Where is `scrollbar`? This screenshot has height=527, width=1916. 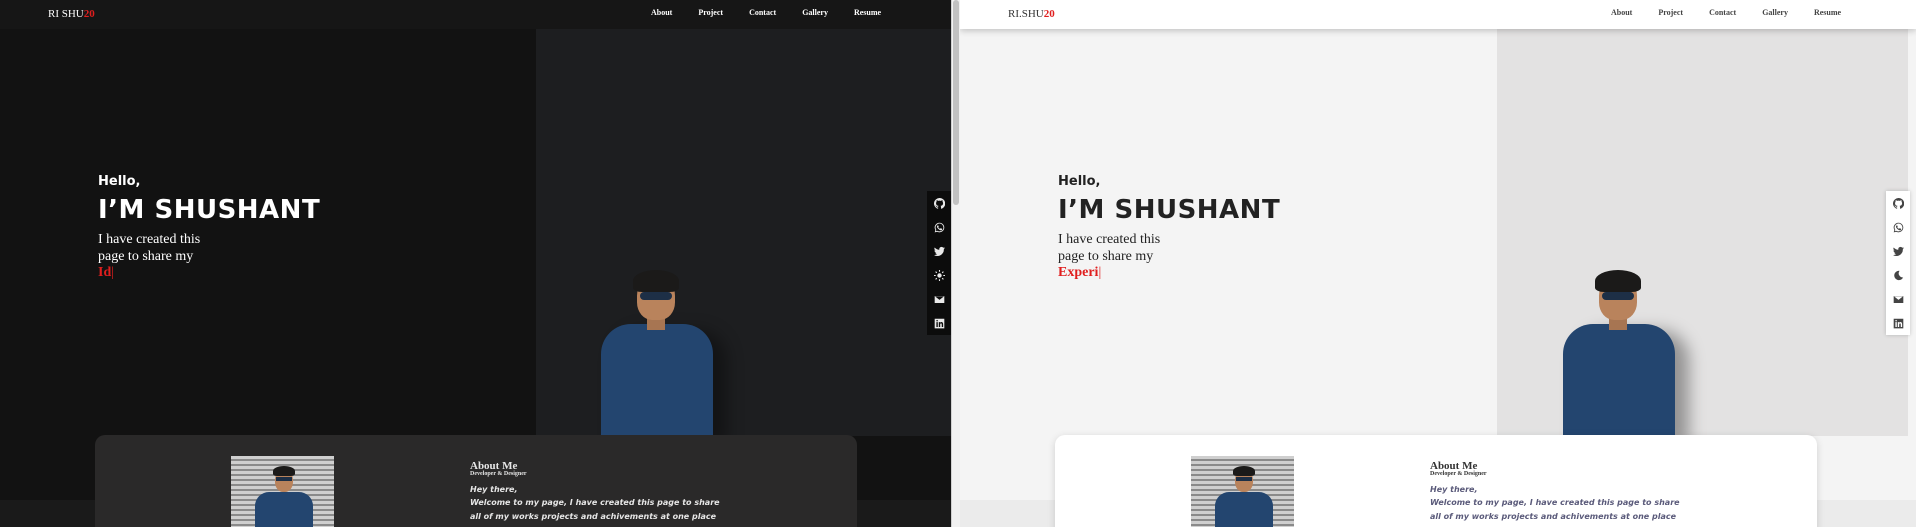 scrollbar is located at coordinates (956, 263).